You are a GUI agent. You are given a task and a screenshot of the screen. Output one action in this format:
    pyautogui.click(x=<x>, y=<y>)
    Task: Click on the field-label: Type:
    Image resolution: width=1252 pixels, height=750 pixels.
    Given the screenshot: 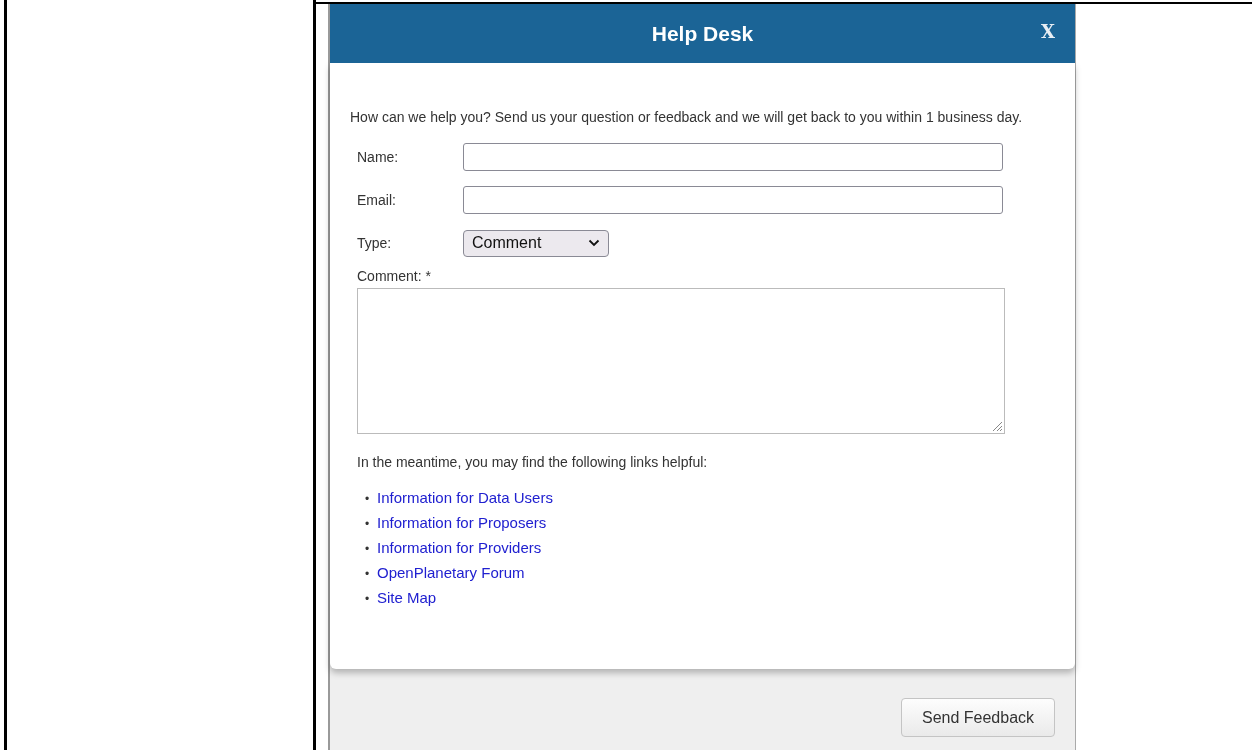 What is the action you would take?
    pyautogui.click(x=375, y=243)
    